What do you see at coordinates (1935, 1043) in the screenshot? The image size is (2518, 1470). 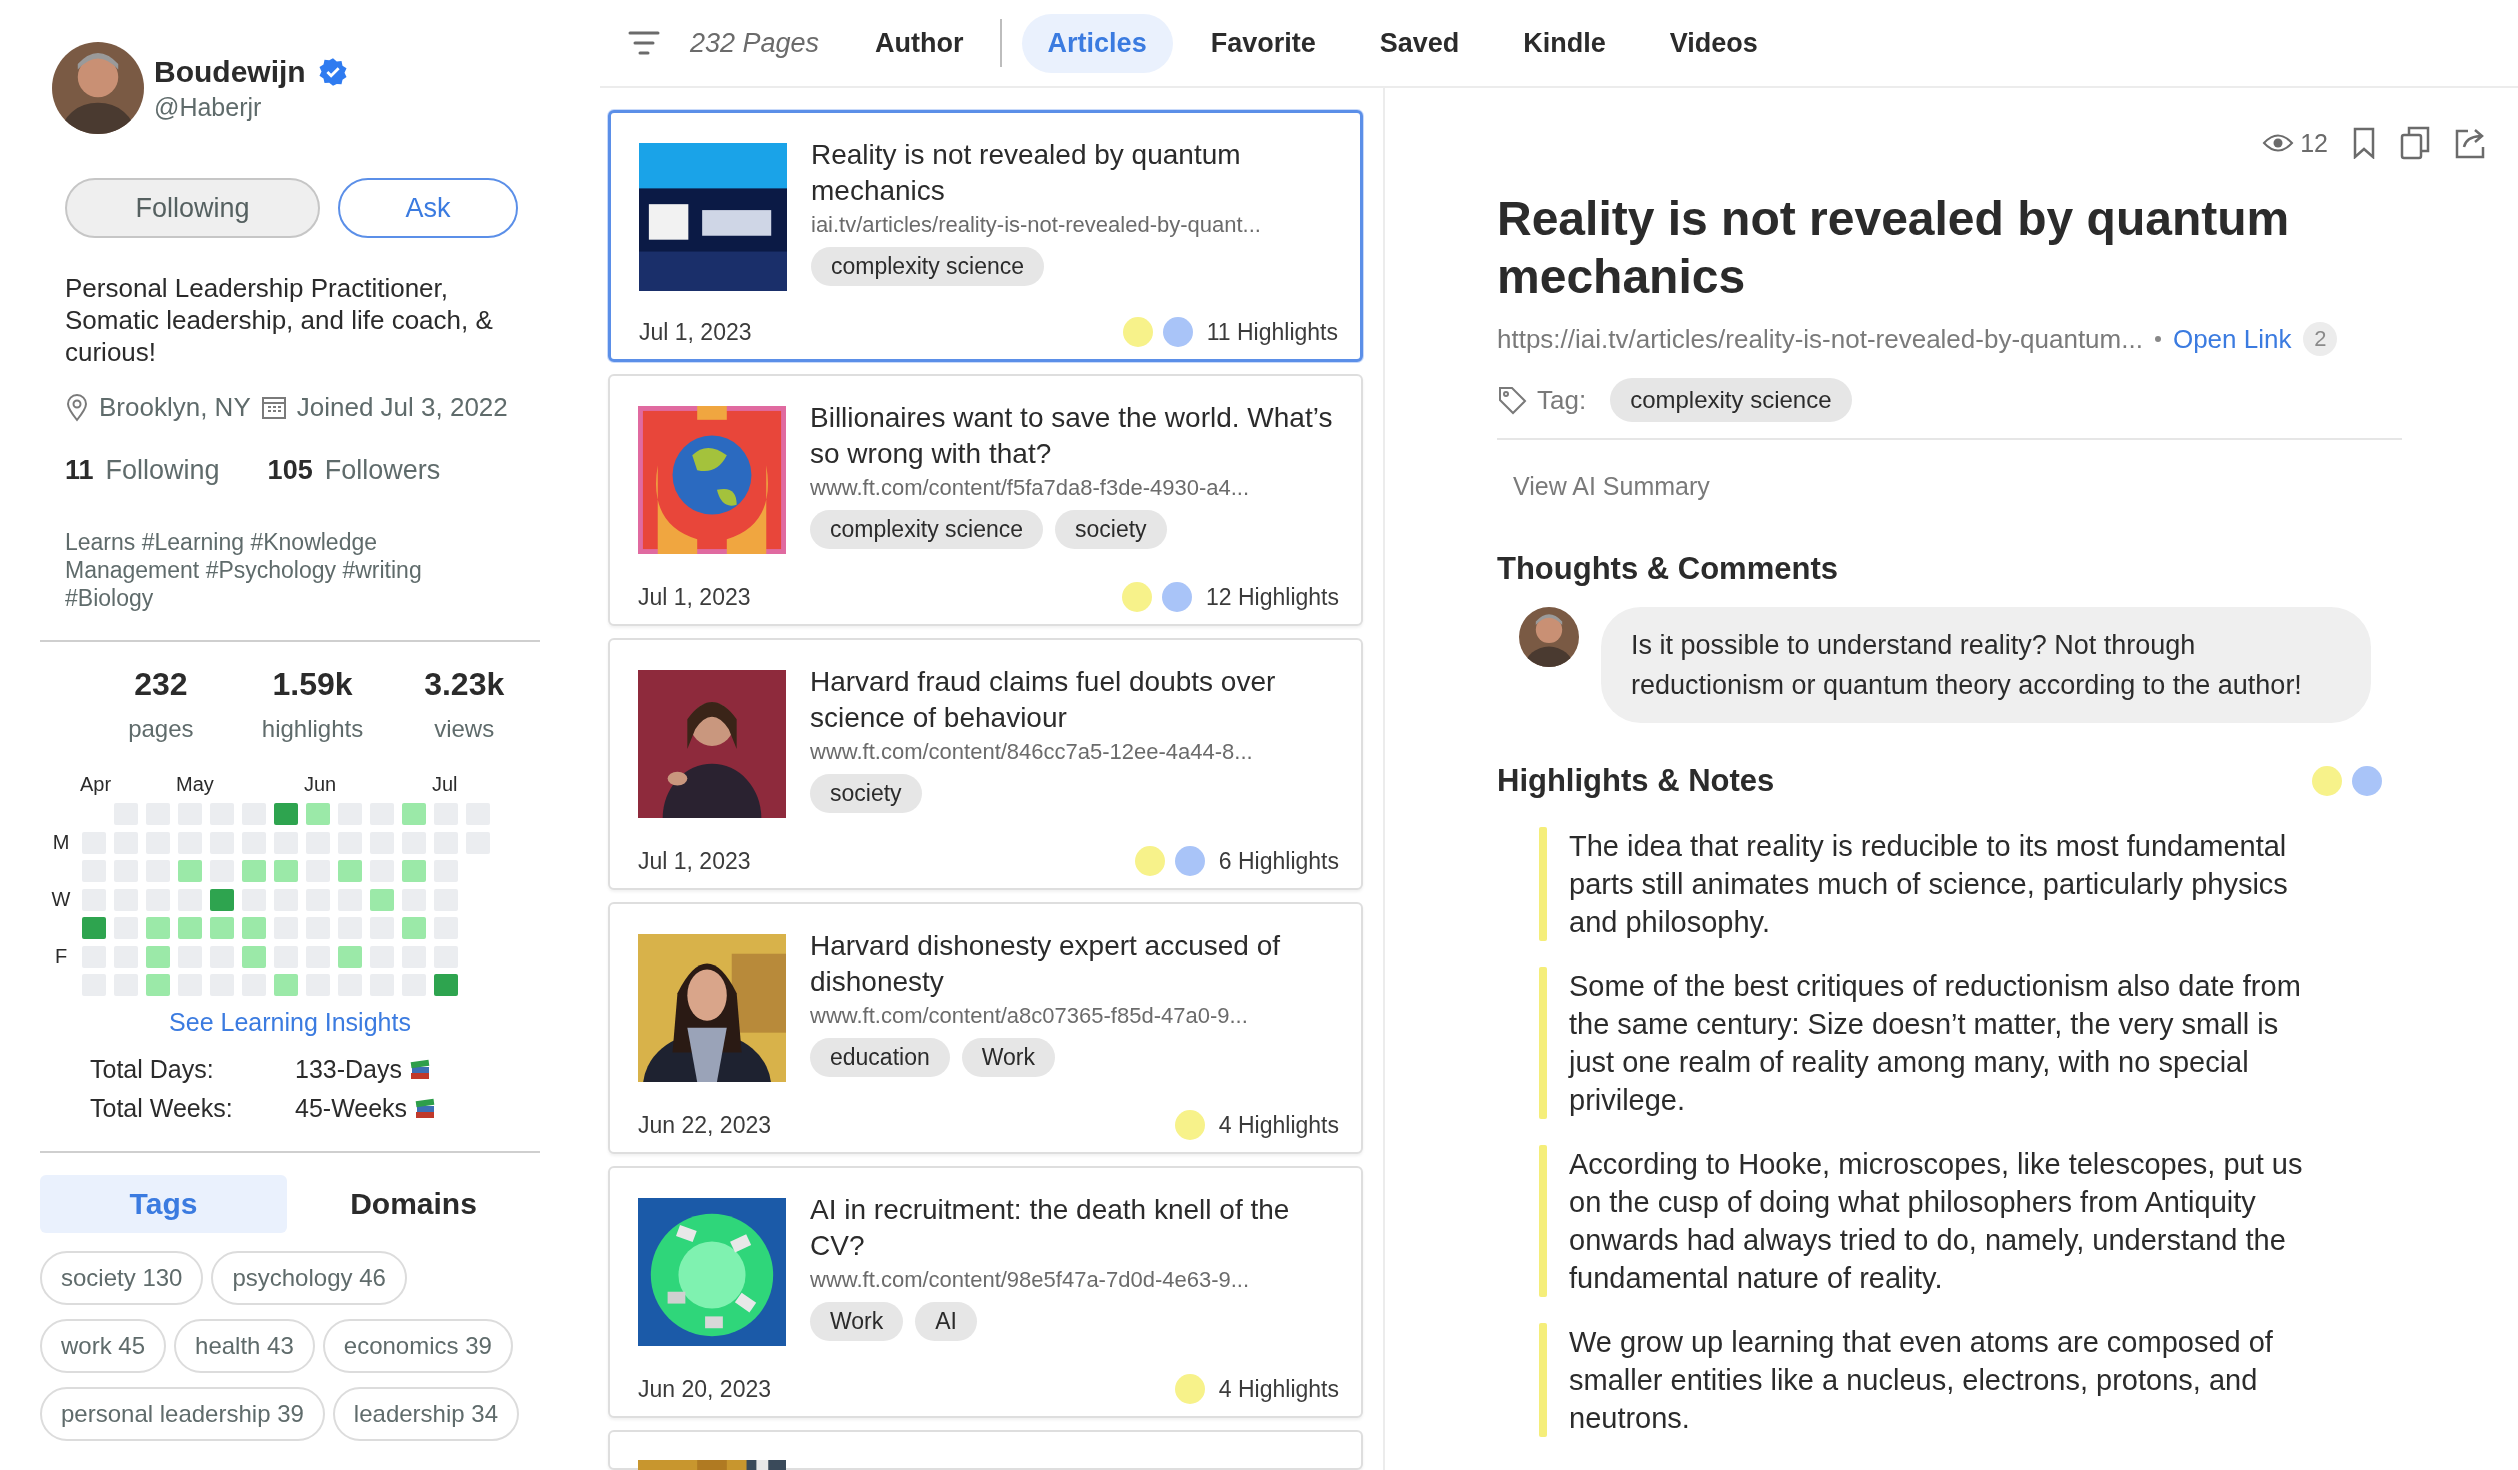 I see `highlight-text: Some of the best critiques of reductionism also date from the same century: Size doesn’t matter, the very small is just one realm of reality among many, with no special privilege.` at bounding box center [1935, 1043].